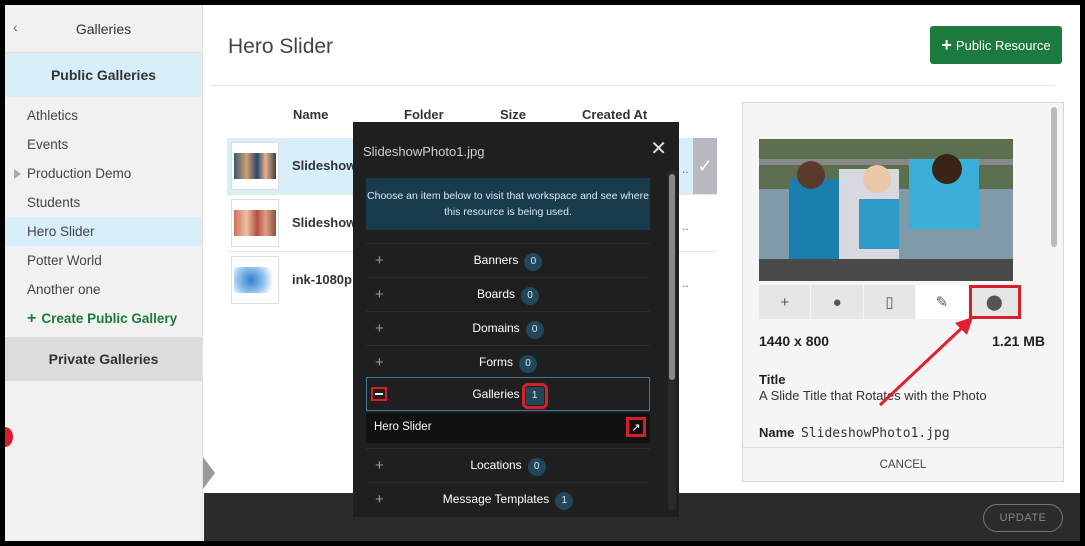  What do you see at coordinates (636, 427) in the screenshot?
I see `external-link-icon: ↗` at bounding box center [636, 427].